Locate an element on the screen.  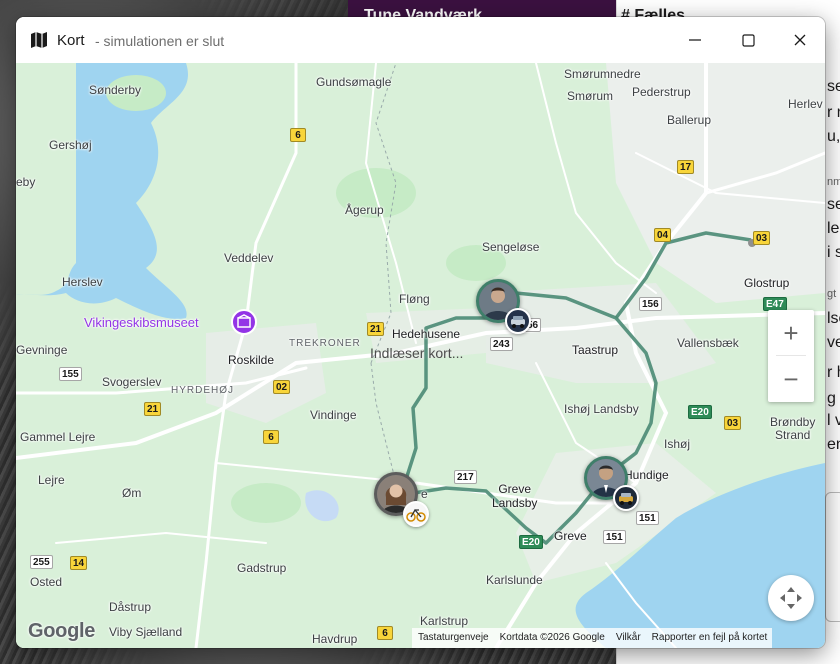
place-label: Dåstrup is located at coordinates (130, 607).